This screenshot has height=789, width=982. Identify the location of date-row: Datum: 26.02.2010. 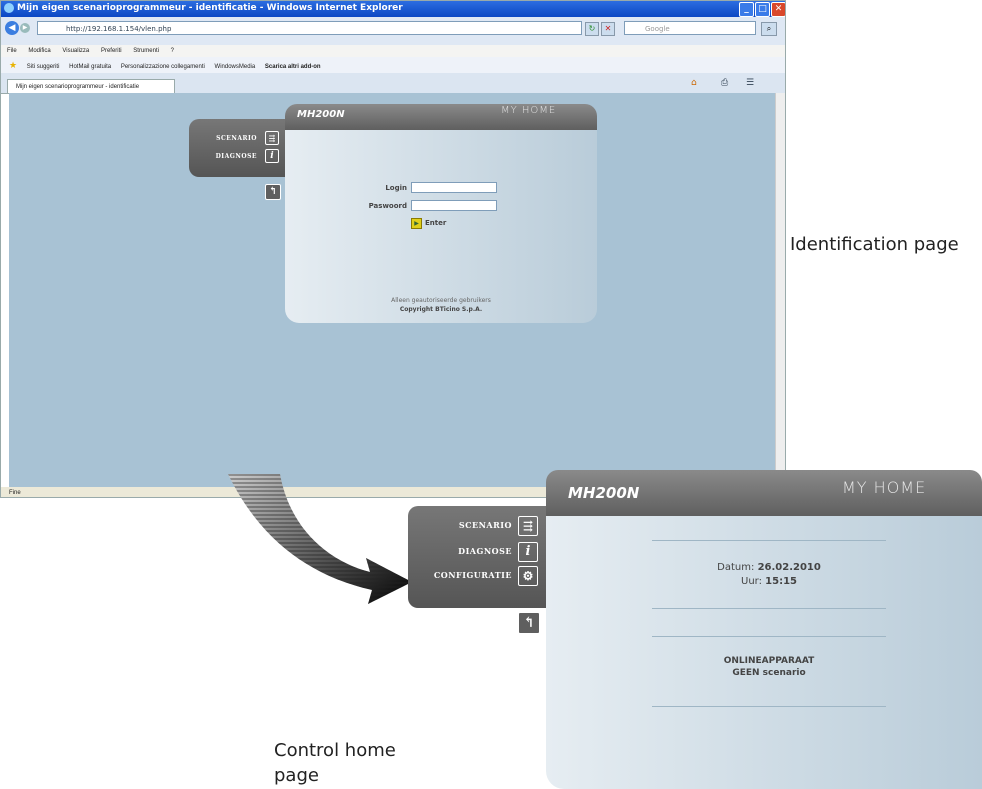
(769, 567).